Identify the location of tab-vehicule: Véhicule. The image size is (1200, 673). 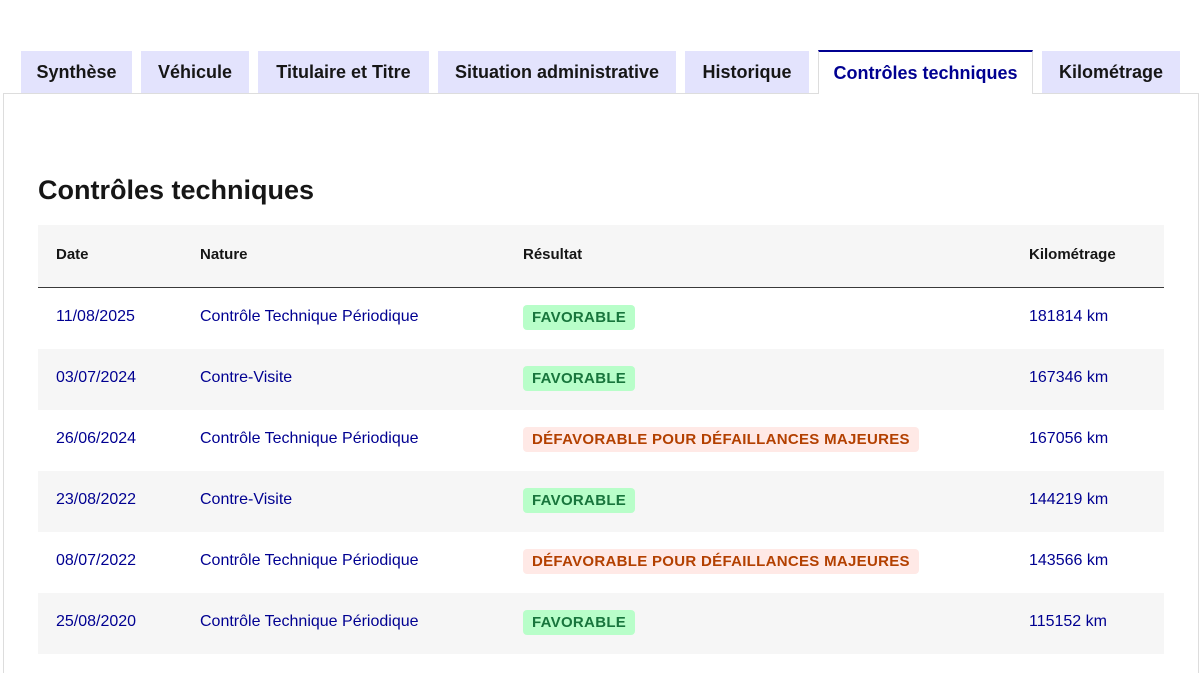
(195, 72).